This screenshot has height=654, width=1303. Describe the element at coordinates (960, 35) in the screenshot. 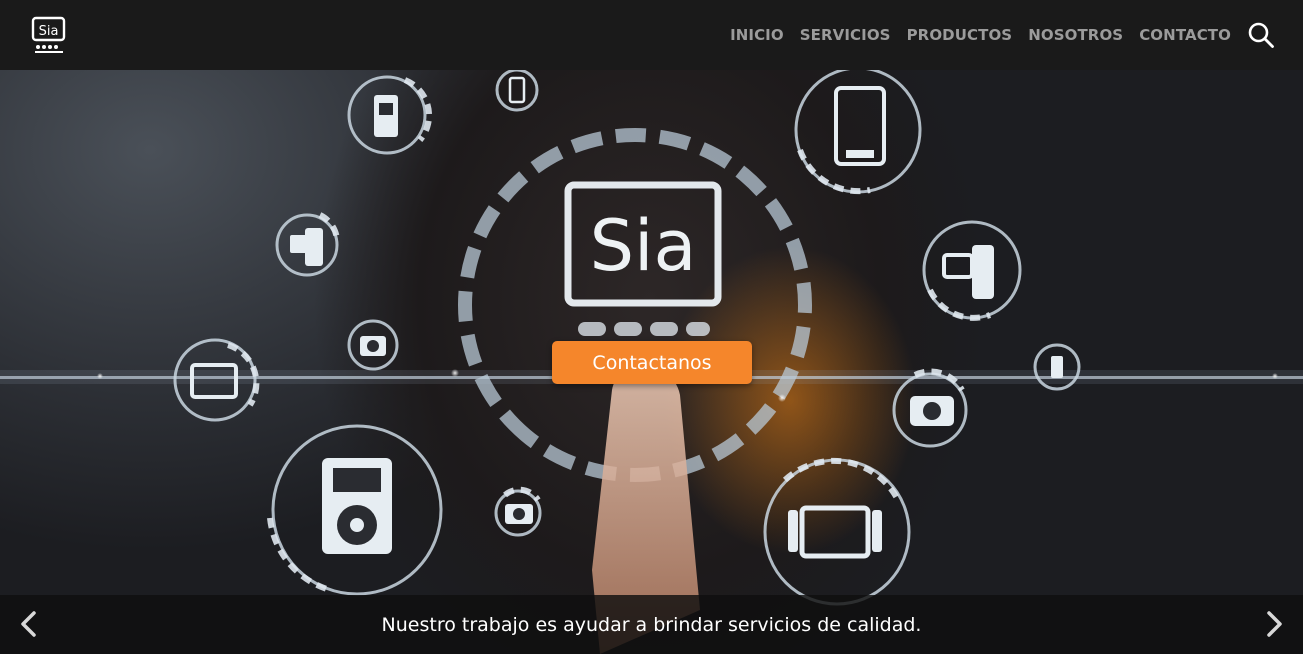

I see `nav-item-productos: PRODUCTOS` at that location.